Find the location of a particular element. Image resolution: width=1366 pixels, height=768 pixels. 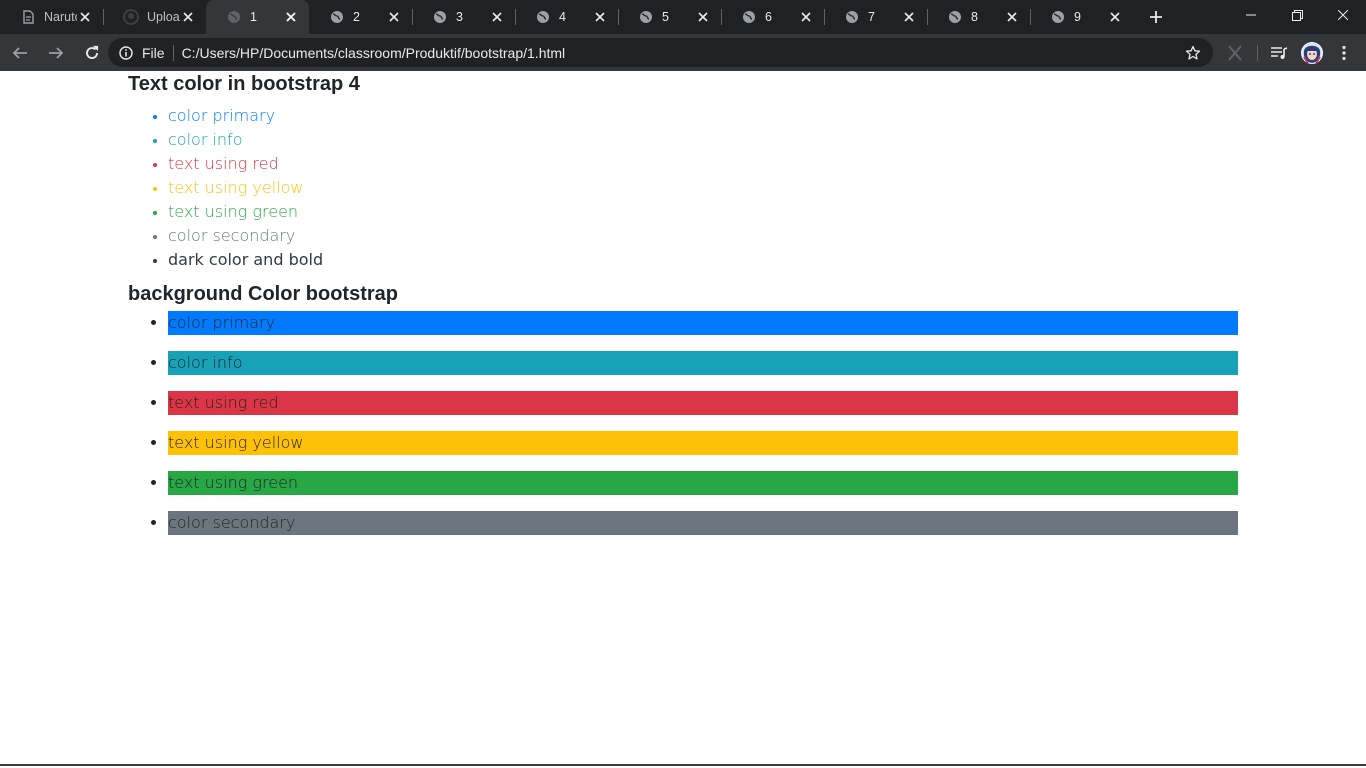

toolbar-divider is located at coordinates (1257, 53).